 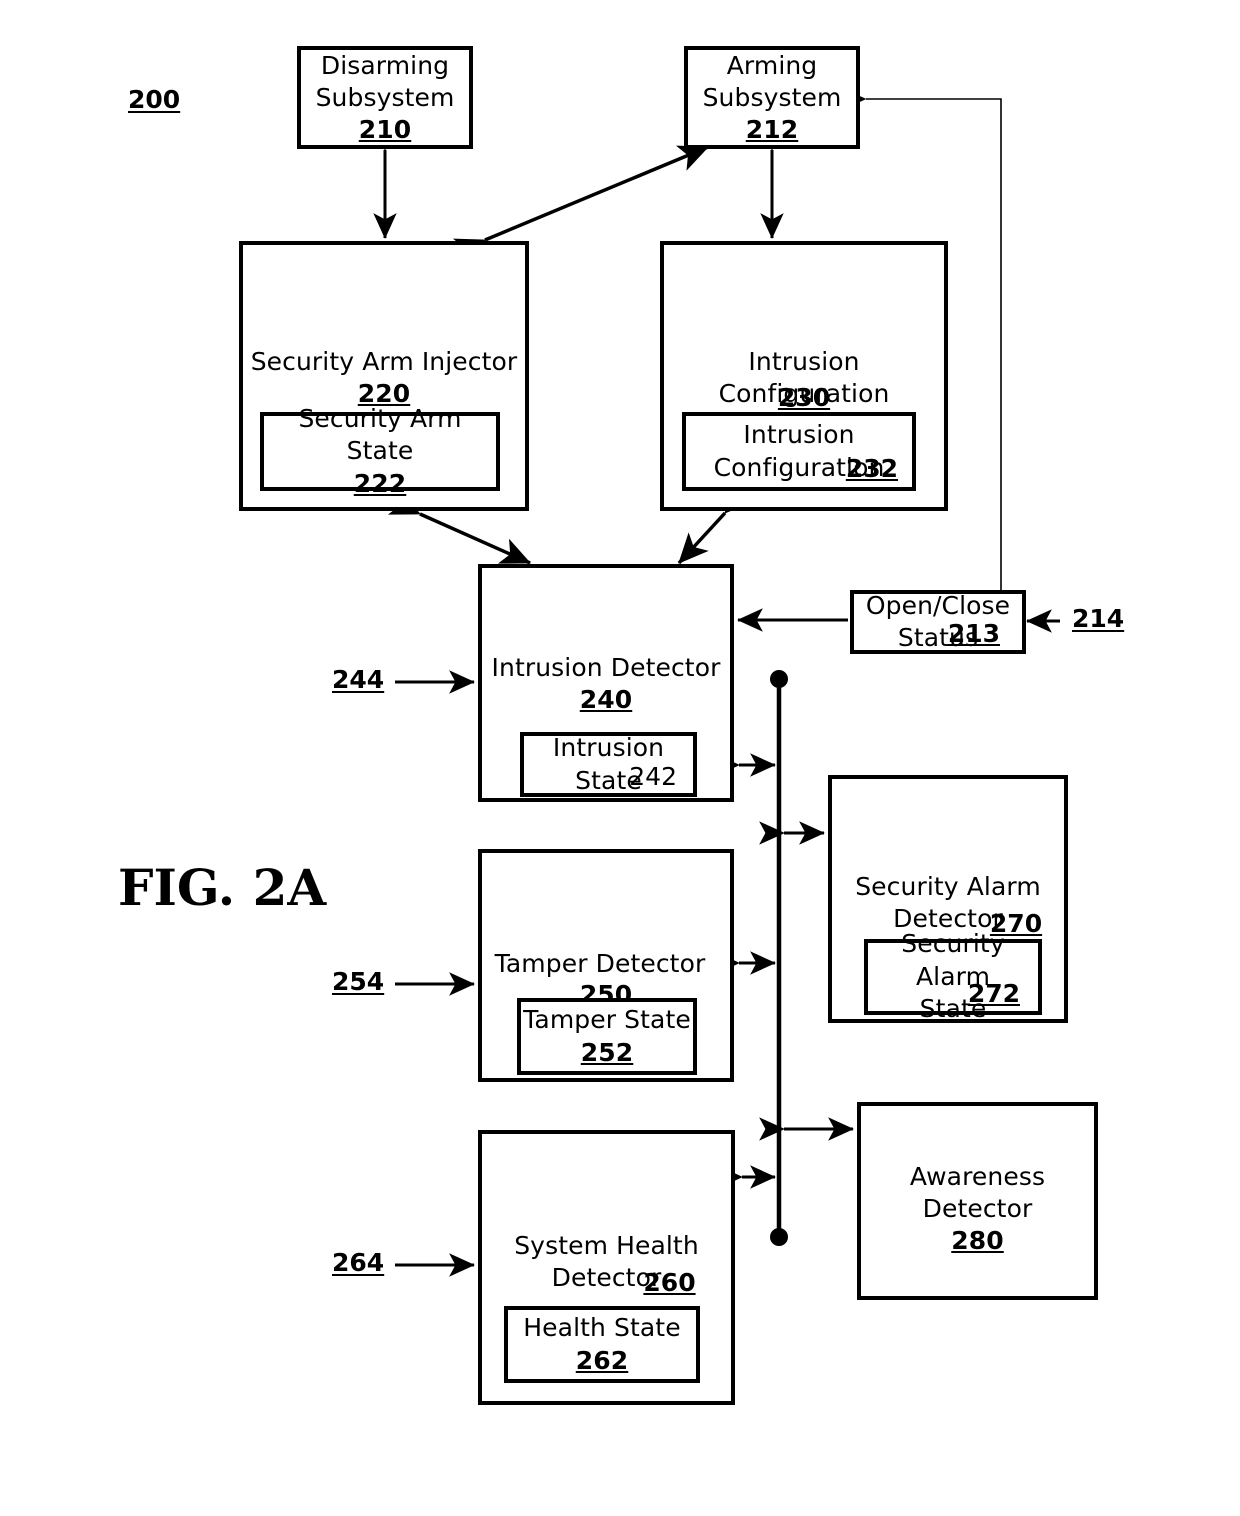 I want to click on intrusion-config-injector-ref: 230, so click(x=804, y=397).